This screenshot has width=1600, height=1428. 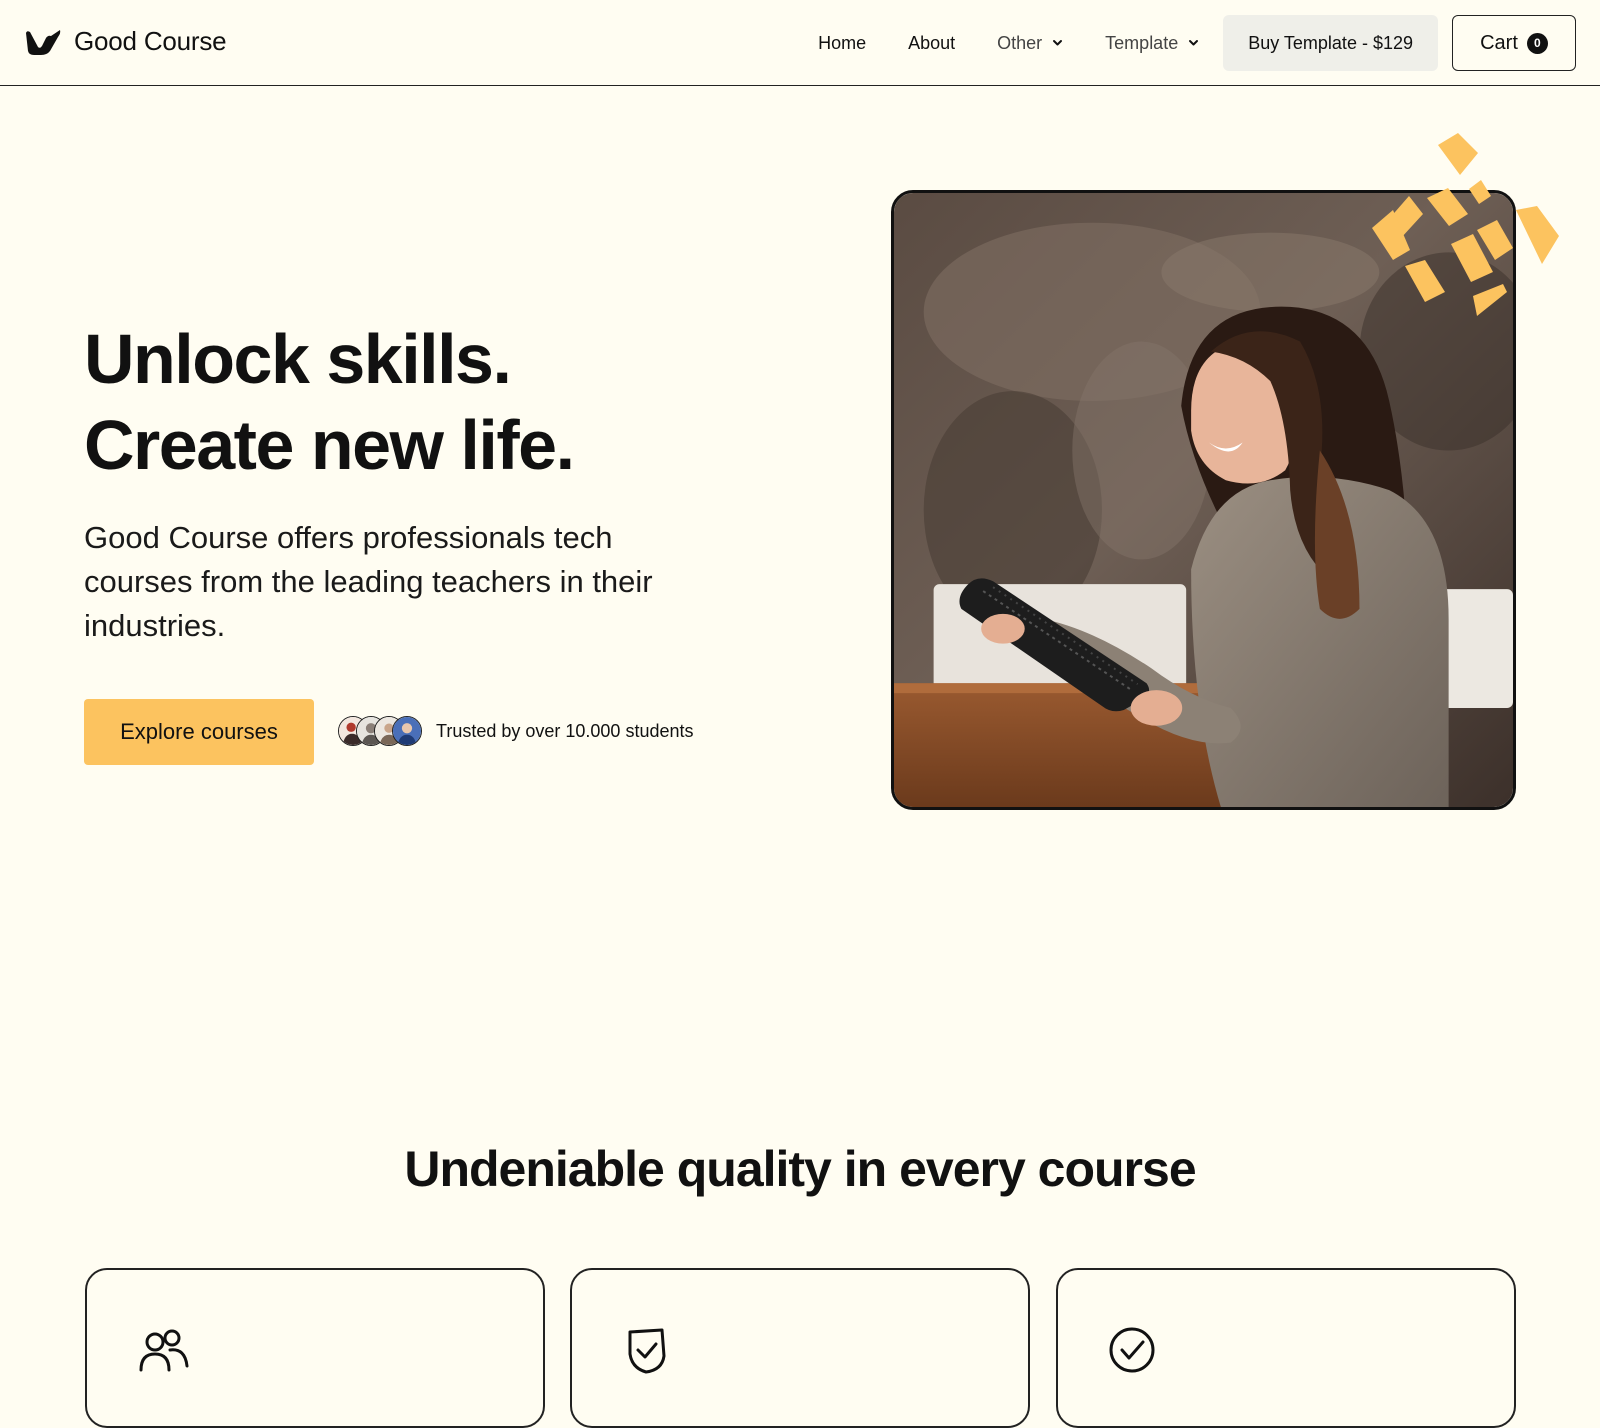 I want to click on hero-title: Unlock skills. Create new life., so click(x=329, y=402).